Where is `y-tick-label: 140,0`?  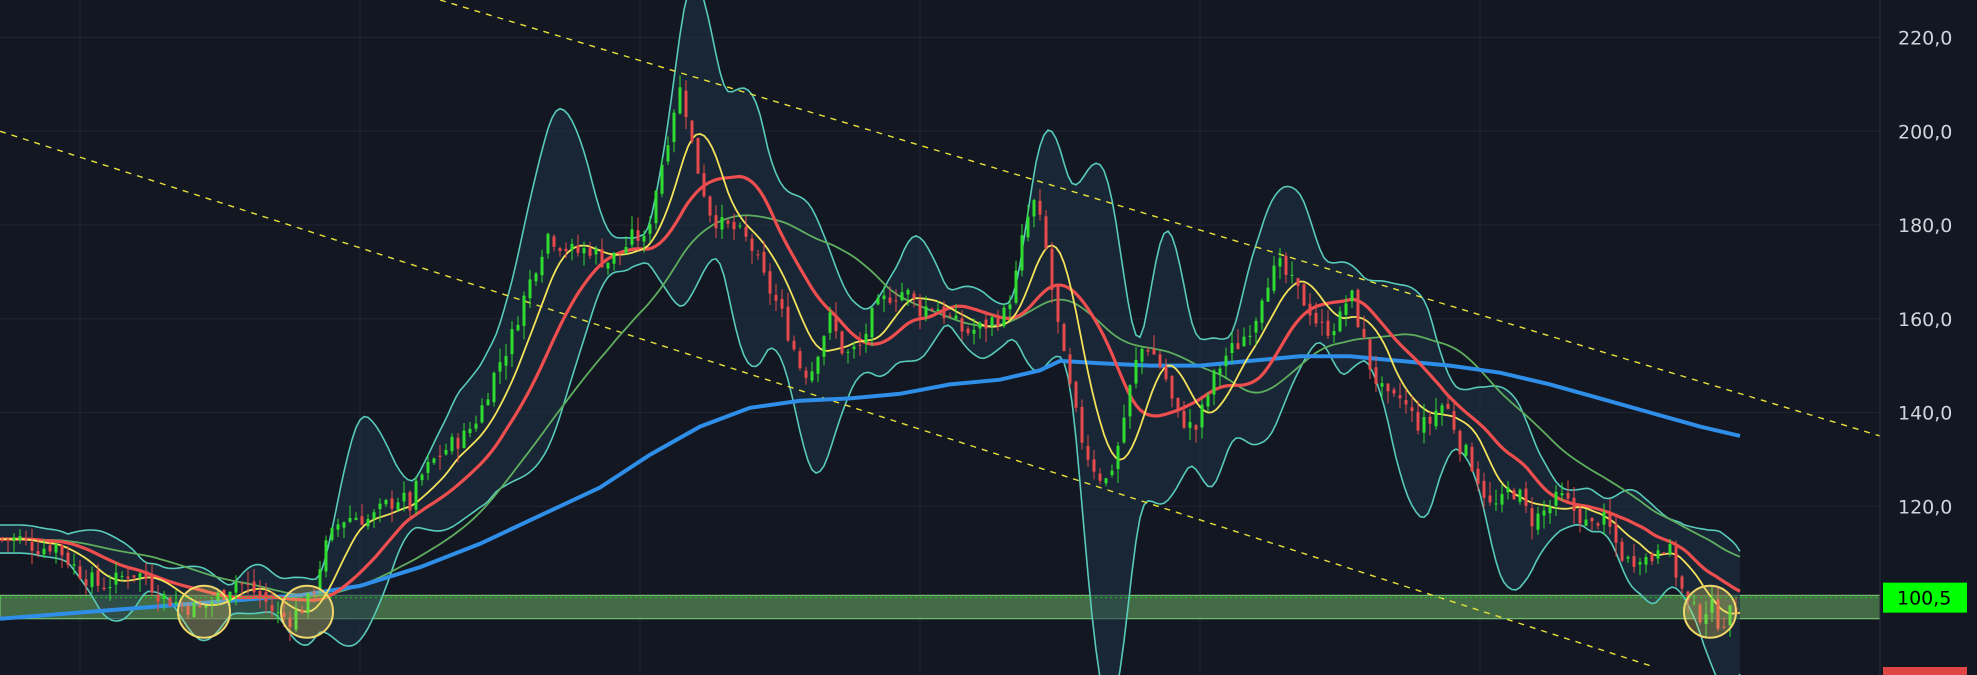 y-tick-label: 140,0 is located at coordinates (1925, 414).